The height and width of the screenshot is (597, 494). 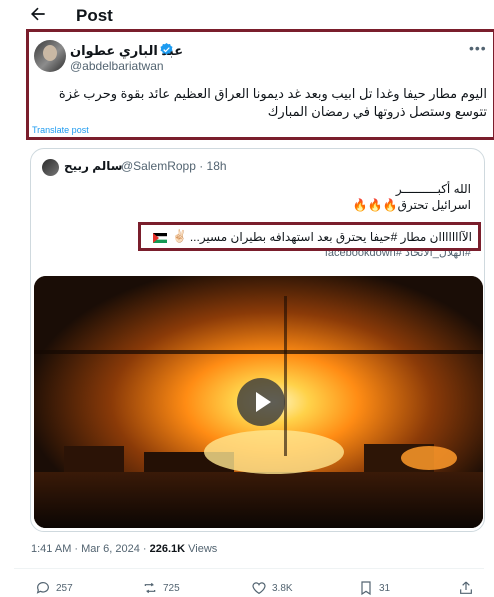 What do you see at coordinates (411, 205) in the screenshot?
I see `quoted-text-line-2: اسرائيل تحترق🔥🔥🔥` at bounding box center [411, 205].